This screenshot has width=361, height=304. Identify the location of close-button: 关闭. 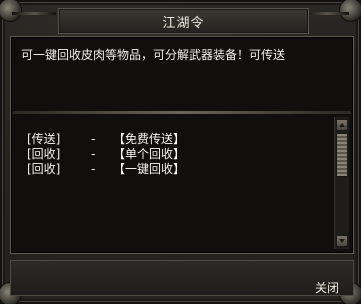
(327, 287).